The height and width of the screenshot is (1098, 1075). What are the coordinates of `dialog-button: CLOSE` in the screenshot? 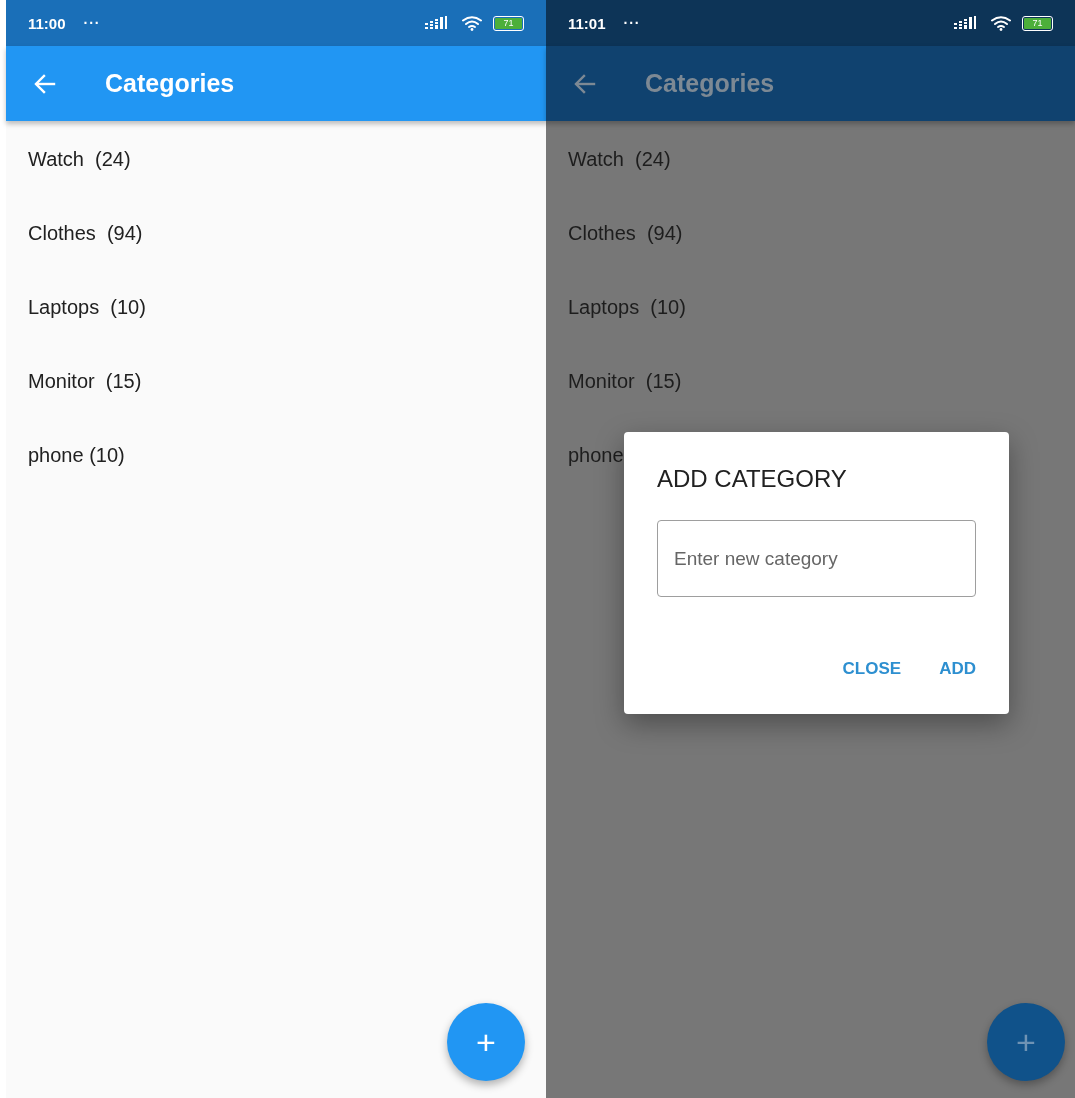 It's located at (872, 669).